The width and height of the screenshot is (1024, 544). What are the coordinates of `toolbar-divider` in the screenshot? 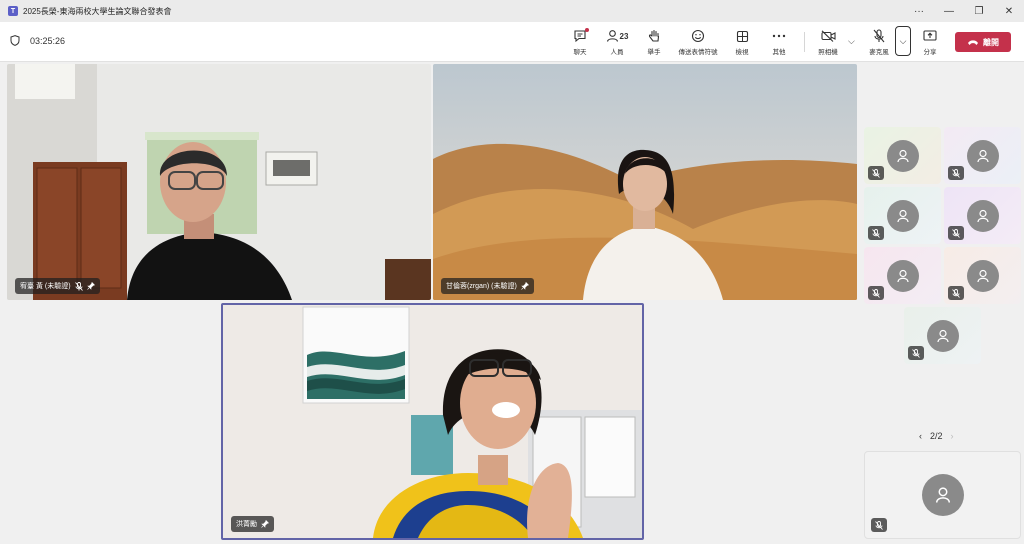 It's located at (804, 42).